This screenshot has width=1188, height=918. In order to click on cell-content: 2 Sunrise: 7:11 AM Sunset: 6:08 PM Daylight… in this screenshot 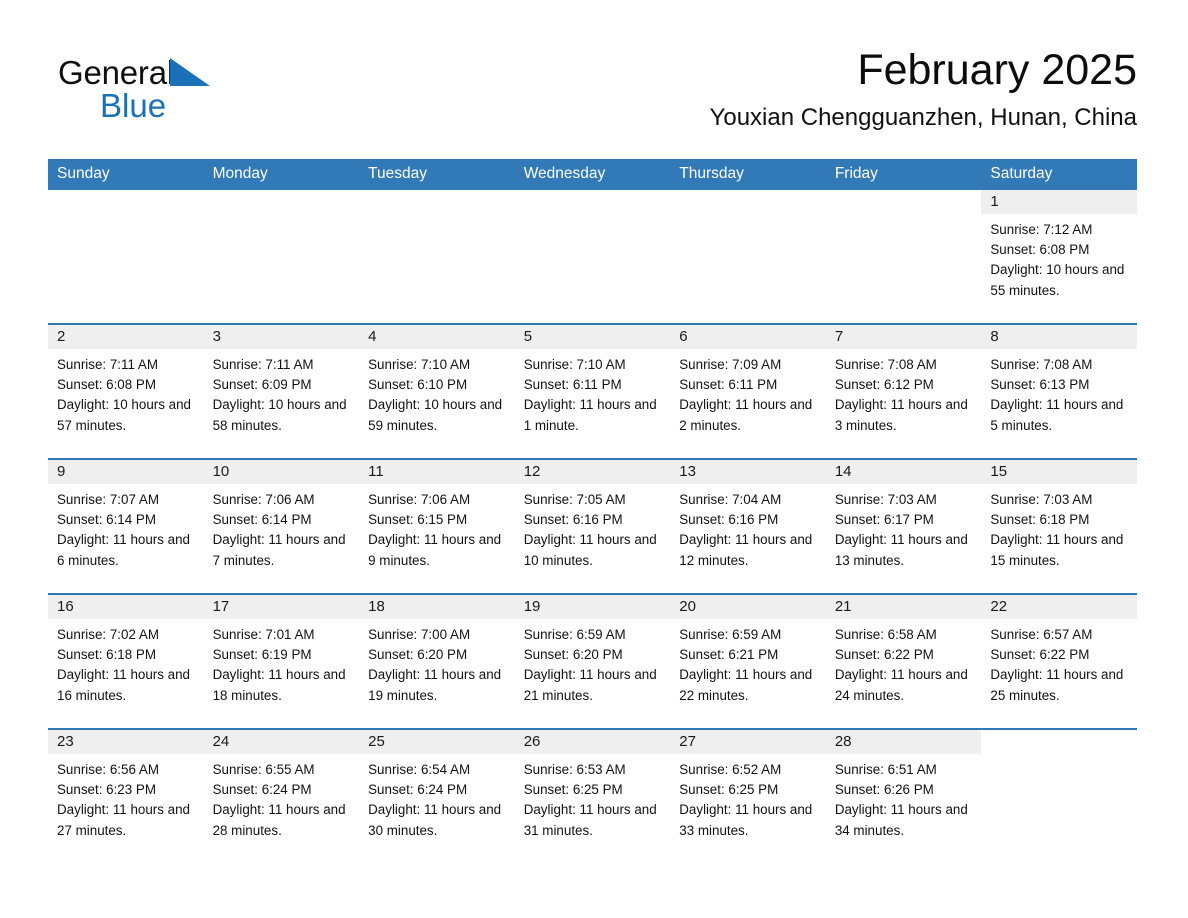, I will do `click(126, 391)`.